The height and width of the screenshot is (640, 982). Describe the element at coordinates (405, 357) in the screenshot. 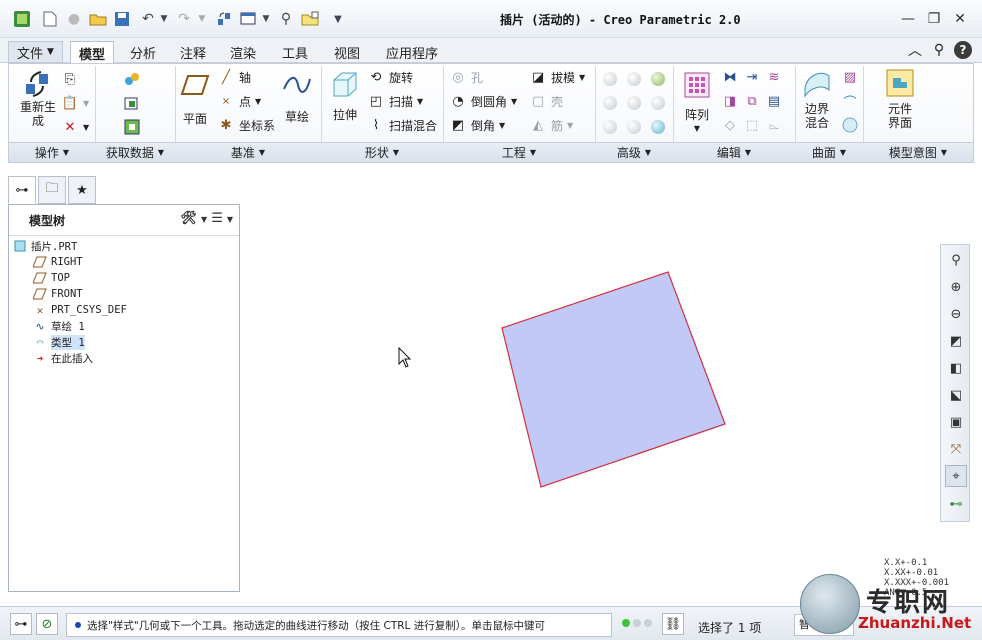

I see `mouse-pointer-icon` at that location.